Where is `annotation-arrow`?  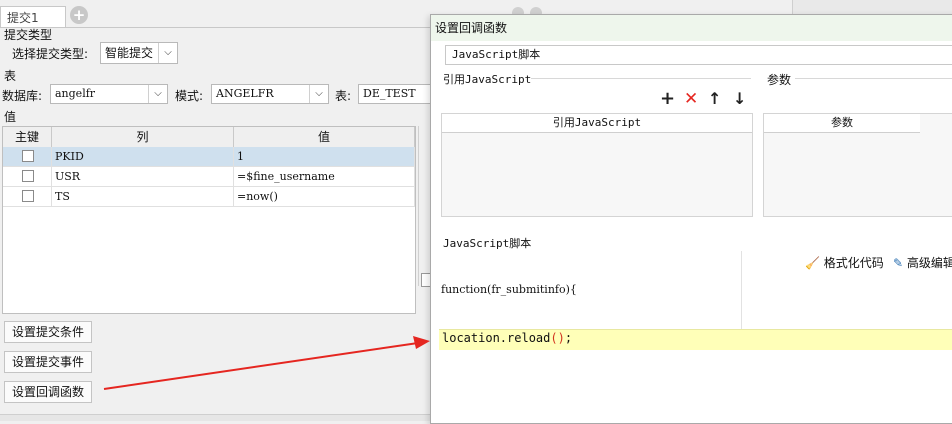 annotation-arrow is located at coordinates (266, 363).